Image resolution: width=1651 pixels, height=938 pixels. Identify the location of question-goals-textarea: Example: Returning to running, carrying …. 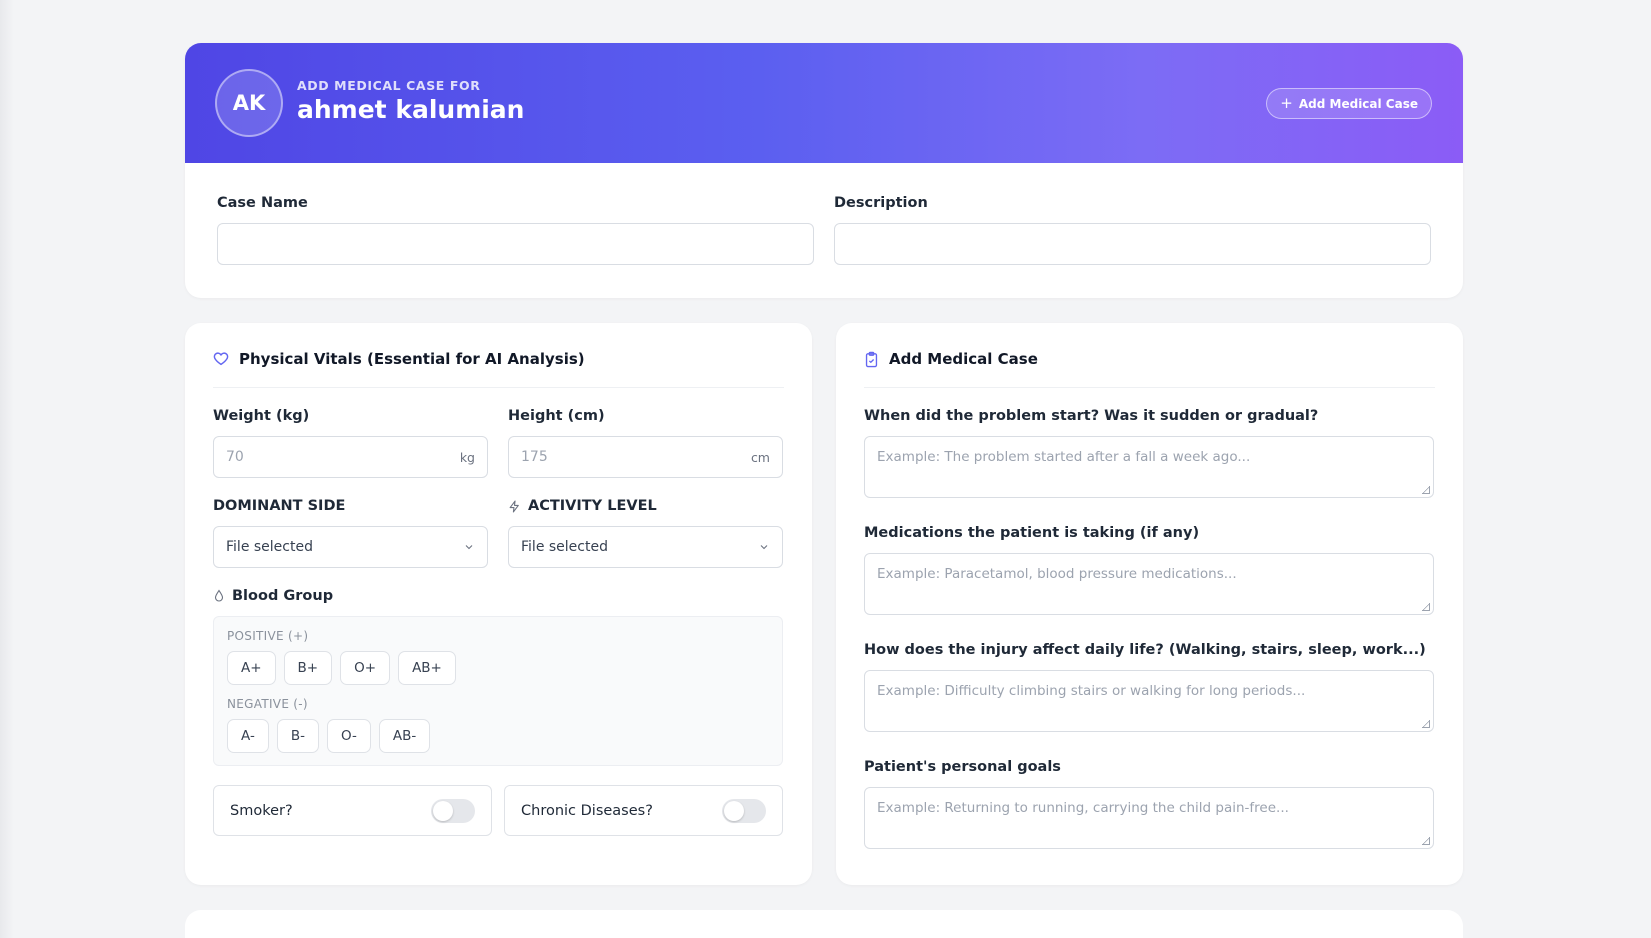
(1149, 818).